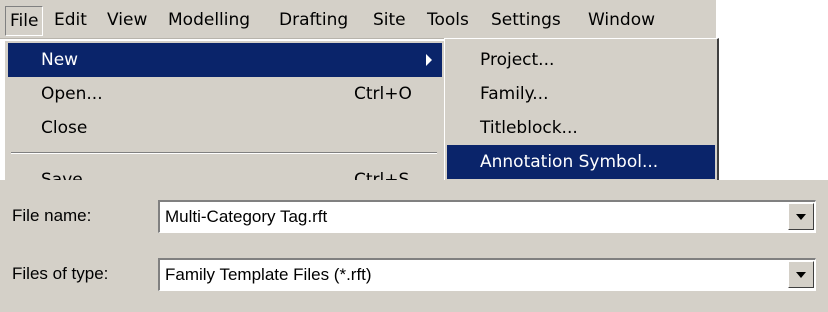  I want to click on file-type-label: Files of type:, so click(60, 273).